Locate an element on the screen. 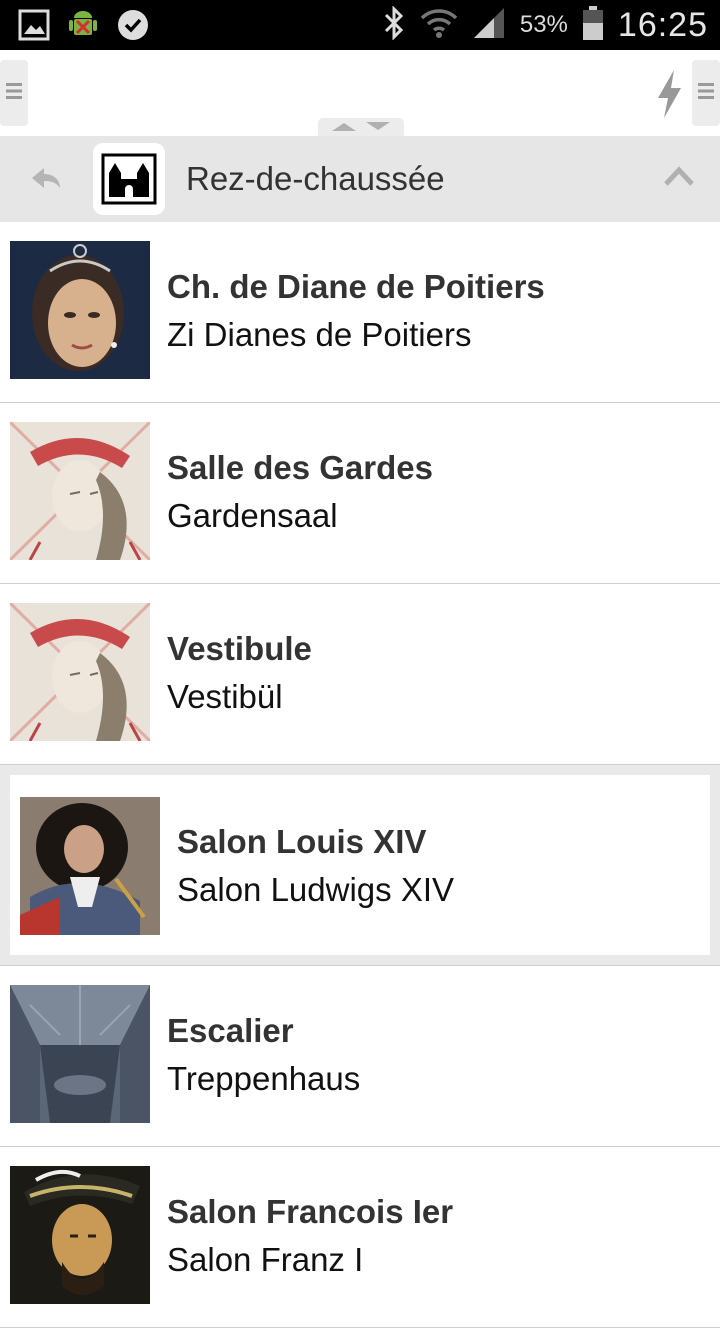 This screenshot has width=720, height=1328. signal-icon is located at coordinates (489, 25).